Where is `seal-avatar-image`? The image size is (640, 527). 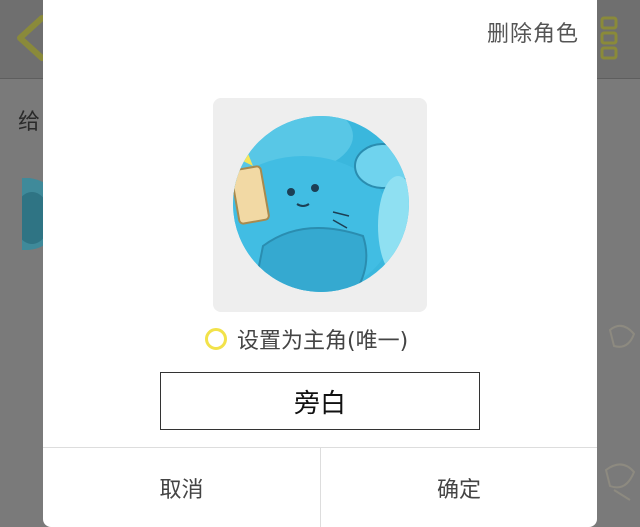 seal-avatar-image is located at coordinates (321, 204).